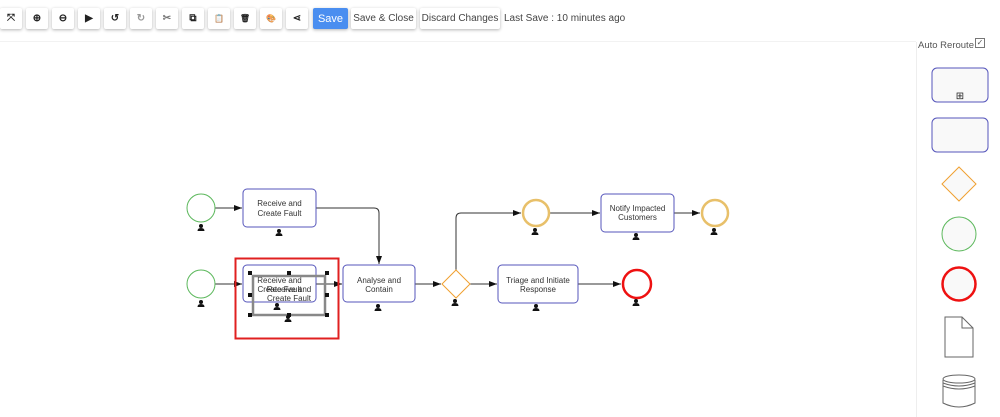 The width and height of the screenshot is (1000, 417). Describe the element at coordinates (637, 217) in the screenshot. I see `task-label: Customers` at that location.